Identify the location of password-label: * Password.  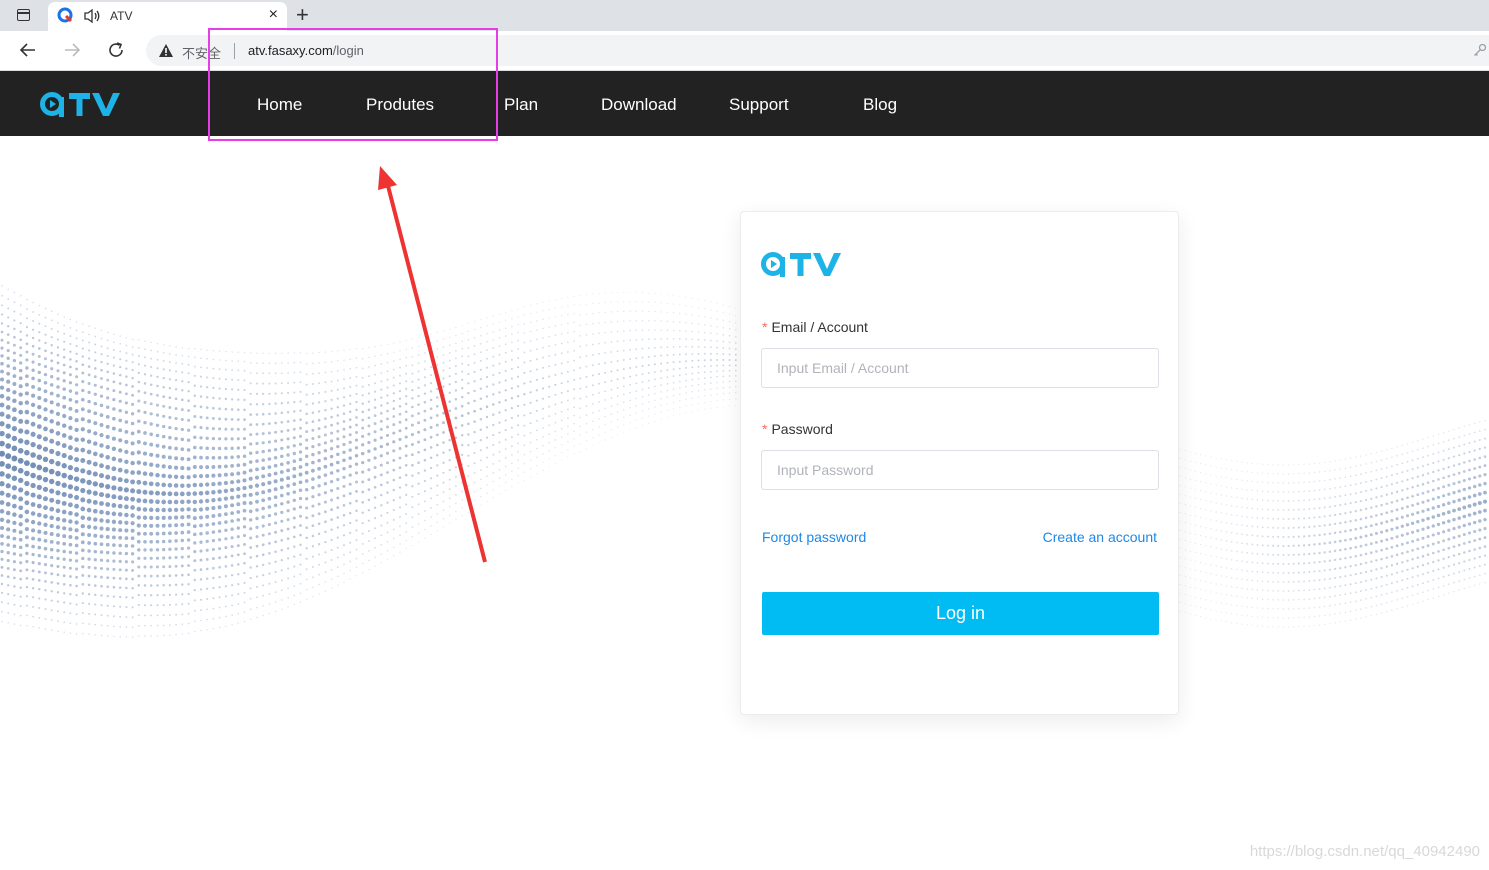
(797, 429).